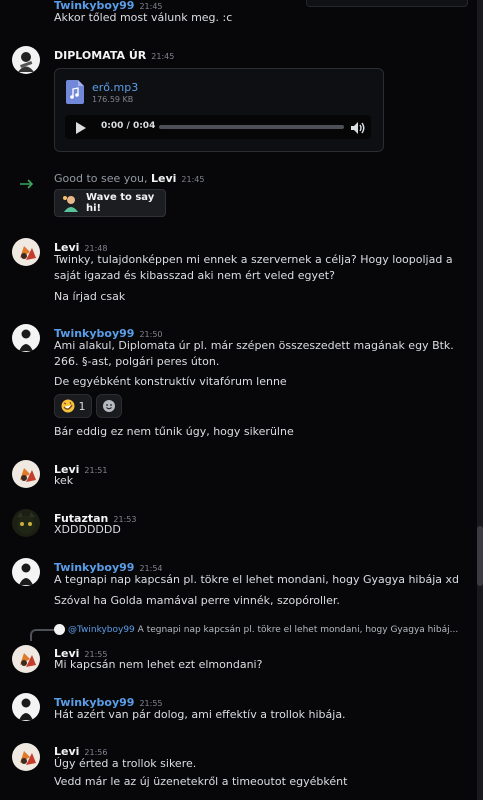 The width and height of the screenshot is (483, 800). I want to click on message-text: De egyébként konstruktív vitafórum lenne, so click(170, 381).